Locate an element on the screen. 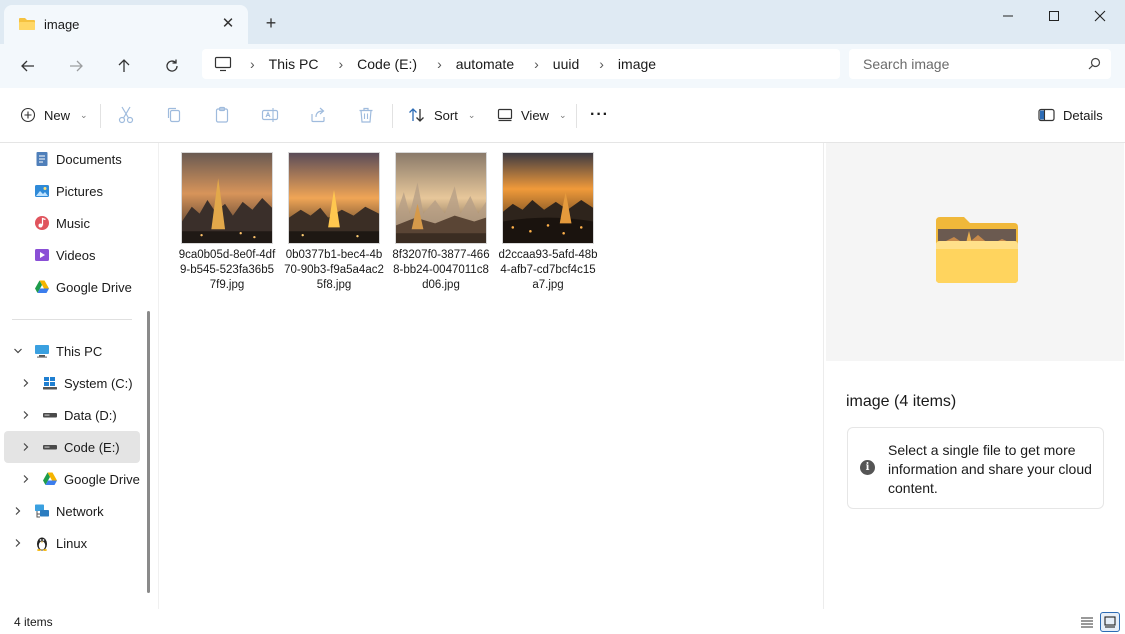 The width and height of the screenshot is (1125, 634). details-label: Details is located at coordinates (1083, 115).